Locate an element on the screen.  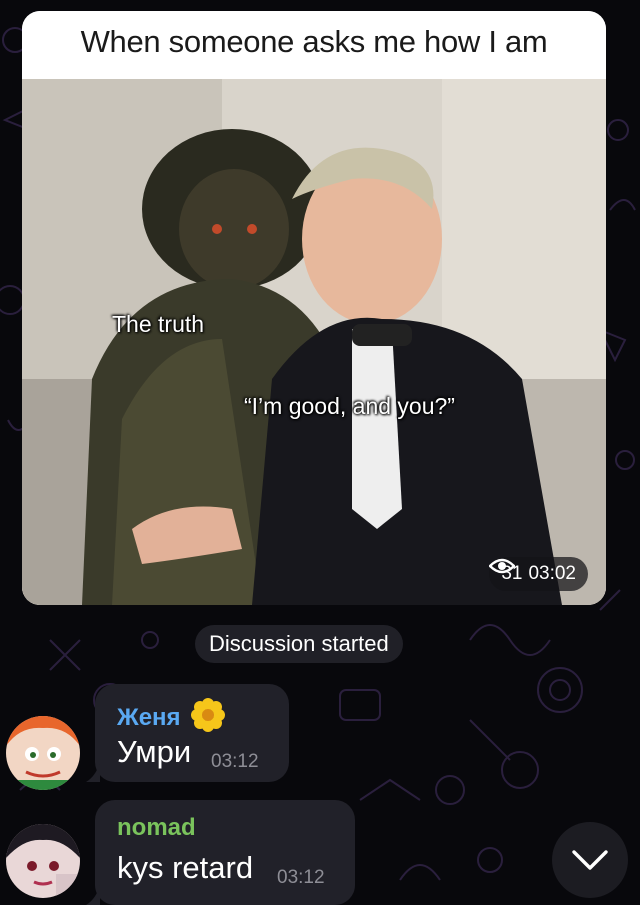
avatar-nomad is located at coordinates (43, 861).